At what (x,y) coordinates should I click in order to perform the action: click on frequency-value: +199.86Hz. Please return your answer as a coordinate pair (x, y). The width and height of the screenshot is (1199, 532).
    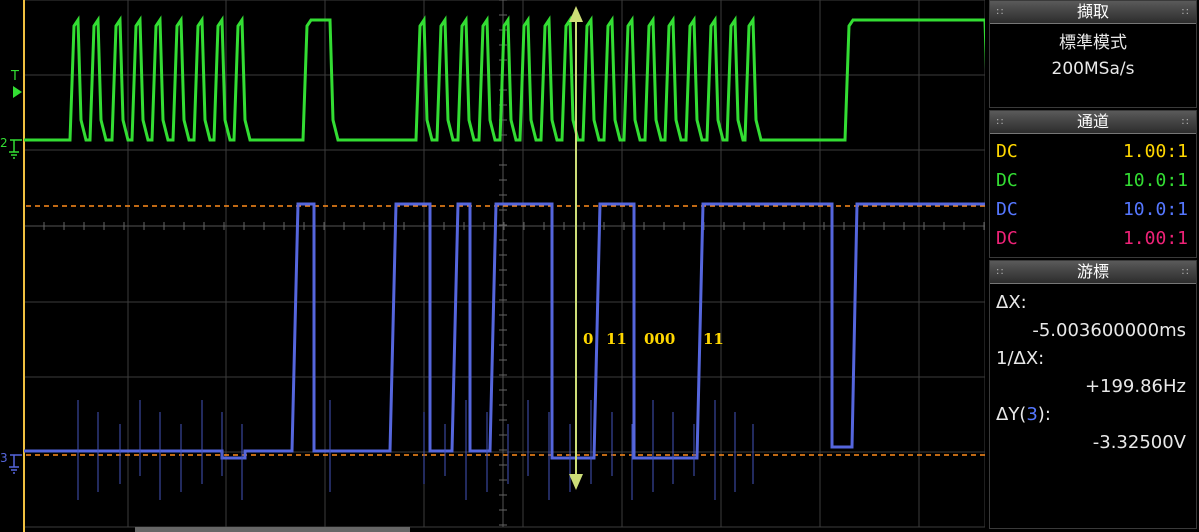
    Looking at the image, I should click on (1135, 386).